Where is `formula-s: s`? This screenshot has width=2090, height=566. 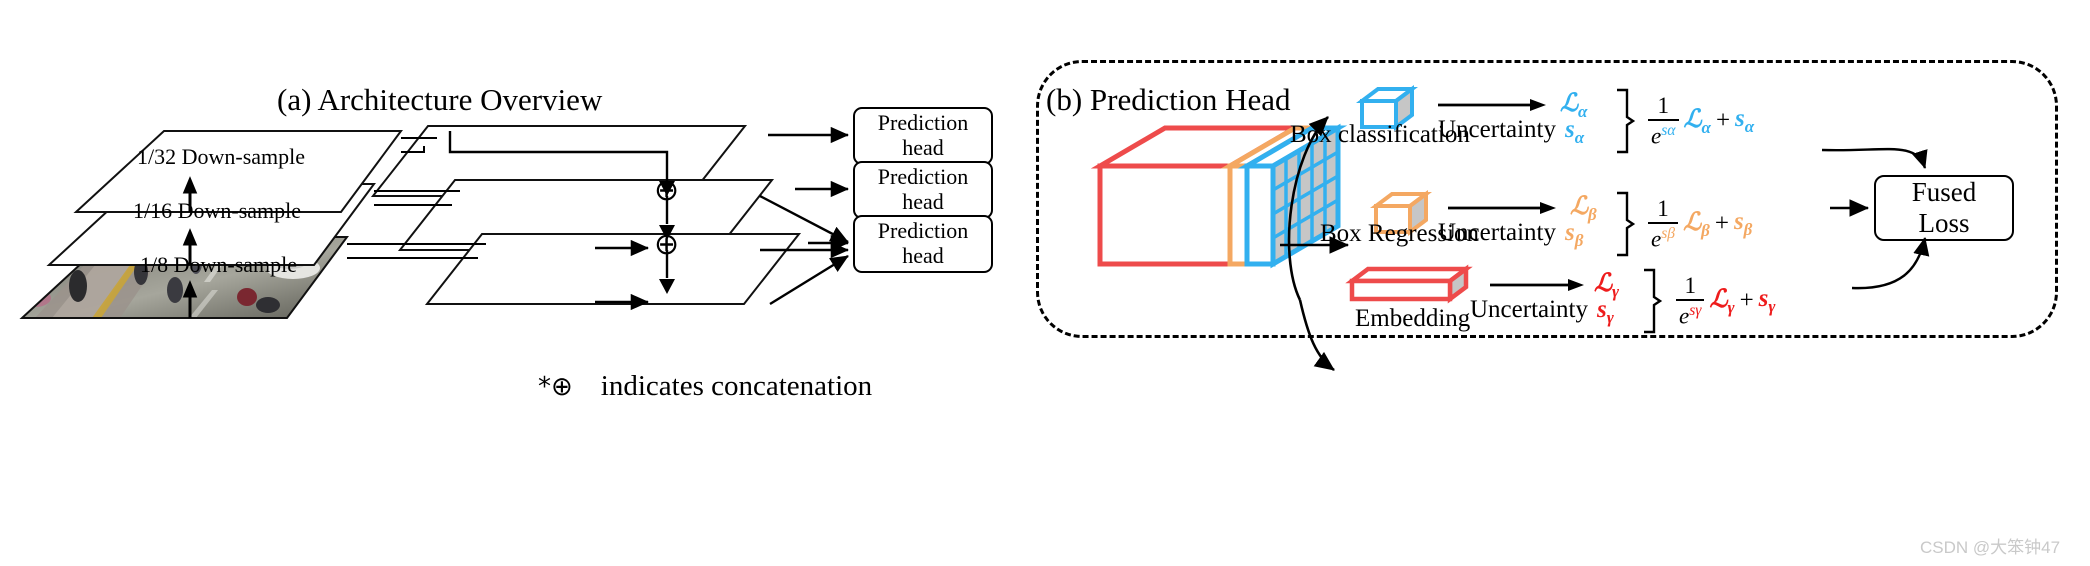
formula-s: s is located at coordinates (1740, 118).